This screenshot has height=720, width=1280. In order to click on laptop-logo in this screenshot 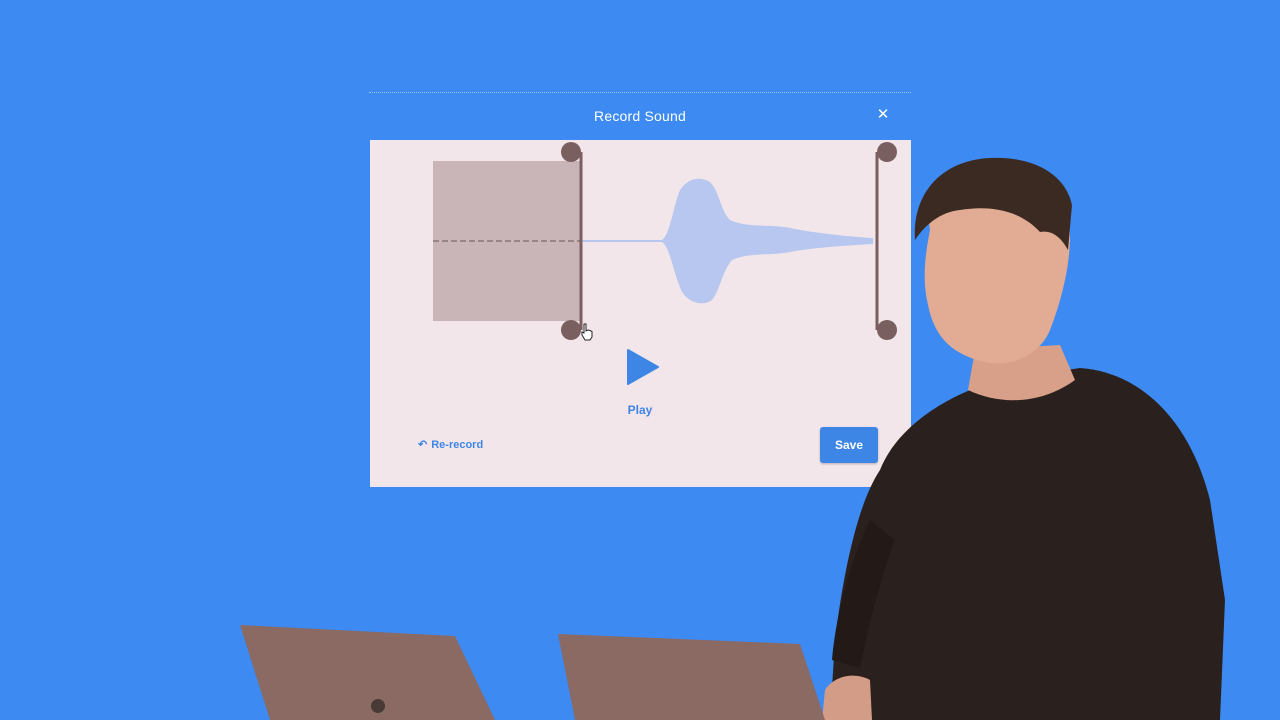, I will do `click(378, 706)`.